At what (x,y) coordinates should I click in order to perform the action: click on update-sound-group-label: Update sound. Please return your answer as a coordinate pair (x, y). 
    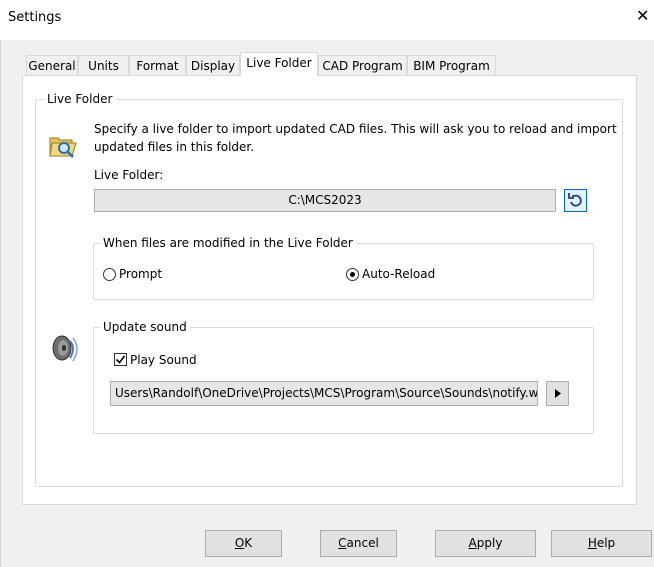
    Looking at the image, I should click on (145, 327).